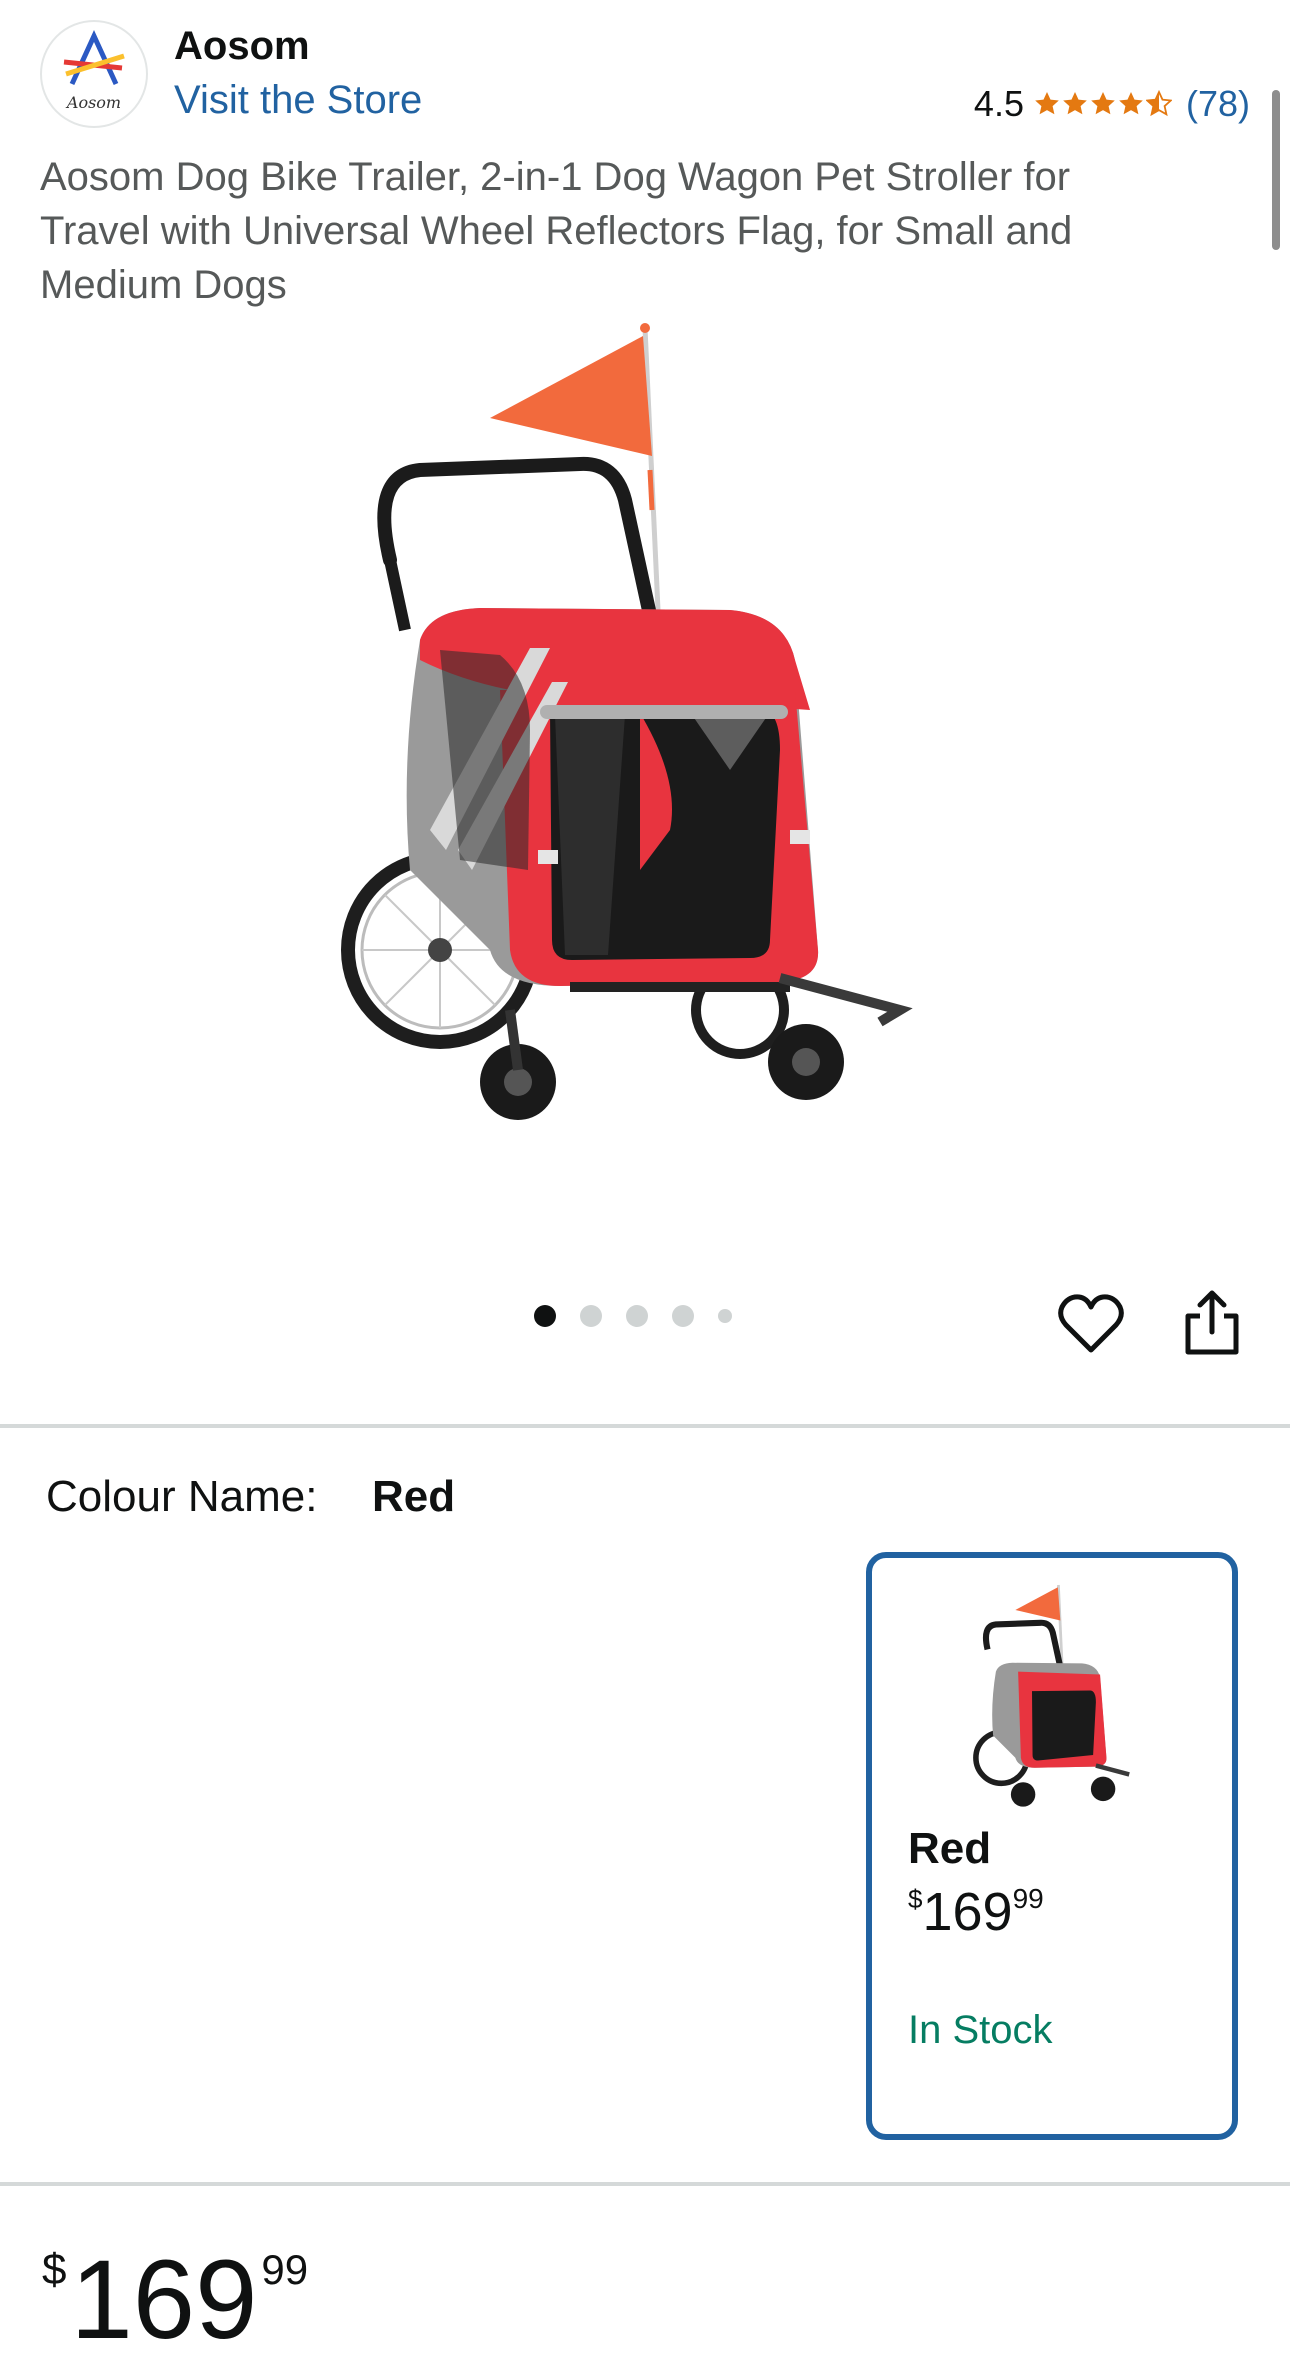 The image size is (1290, 2374). I want to click on swatch-thumbnail, so click(1057, 1705).